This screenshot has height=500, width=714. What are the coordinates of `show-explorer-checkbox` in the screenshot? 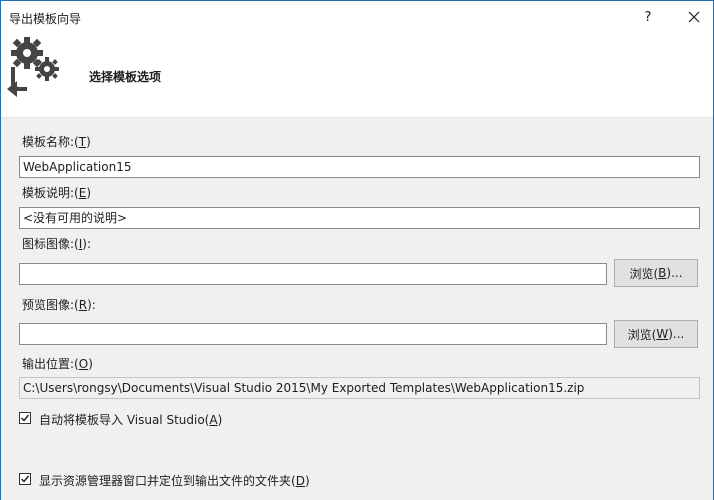 It's located at (25, 479).